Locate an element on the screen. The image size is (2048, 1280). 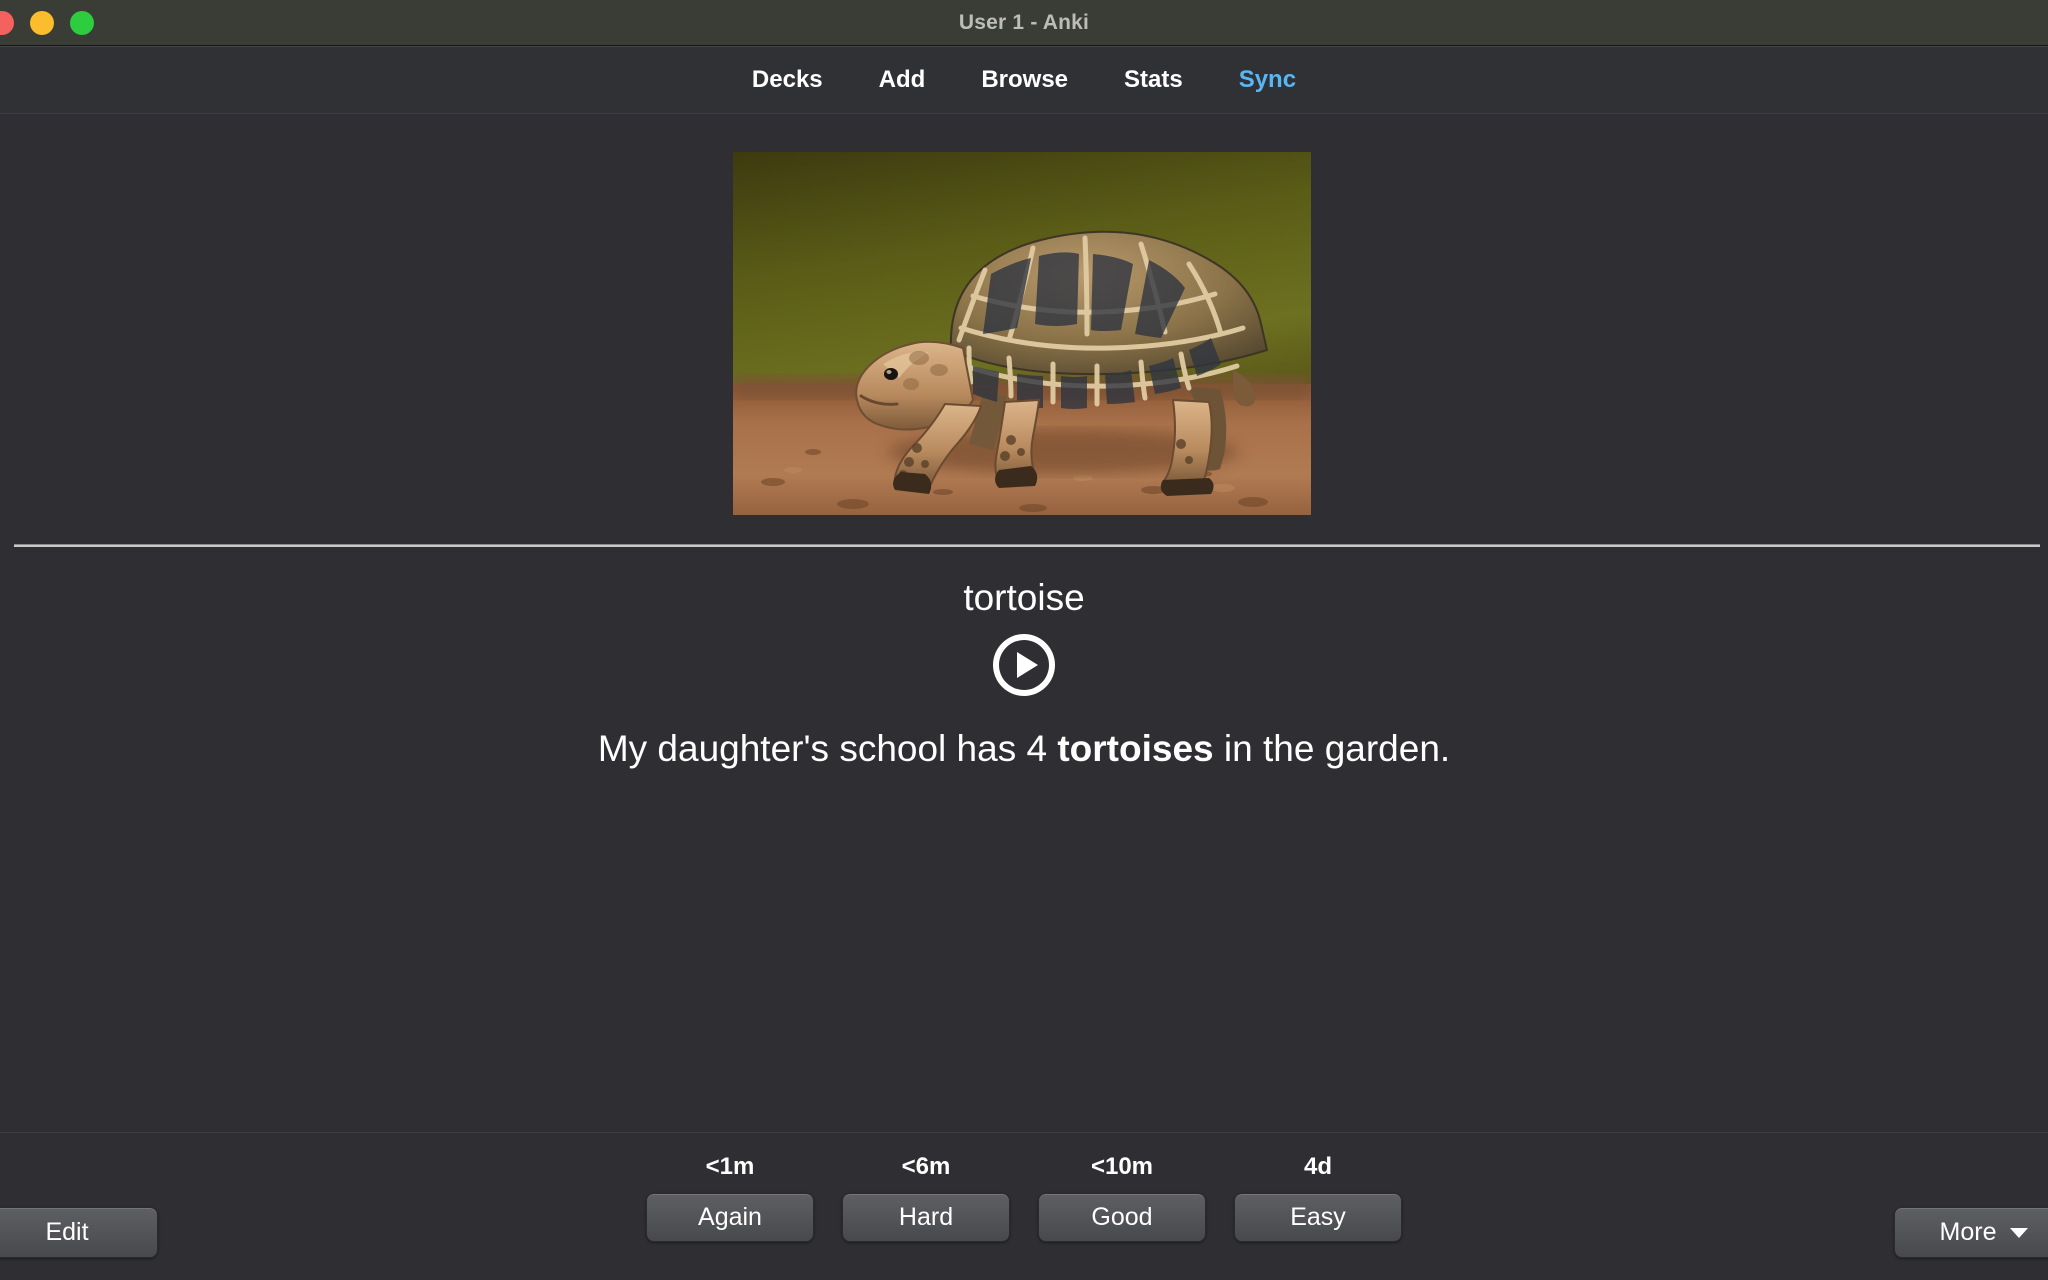
chevron-down-icon is located at coordinates (2019, 1232).